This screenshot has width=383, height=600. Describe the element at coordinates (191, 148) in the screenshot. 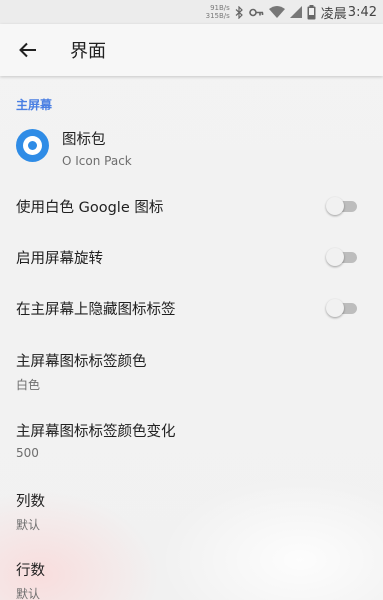

I see `pref-icon-pack: 图标包 O Icon Pack` at that location.